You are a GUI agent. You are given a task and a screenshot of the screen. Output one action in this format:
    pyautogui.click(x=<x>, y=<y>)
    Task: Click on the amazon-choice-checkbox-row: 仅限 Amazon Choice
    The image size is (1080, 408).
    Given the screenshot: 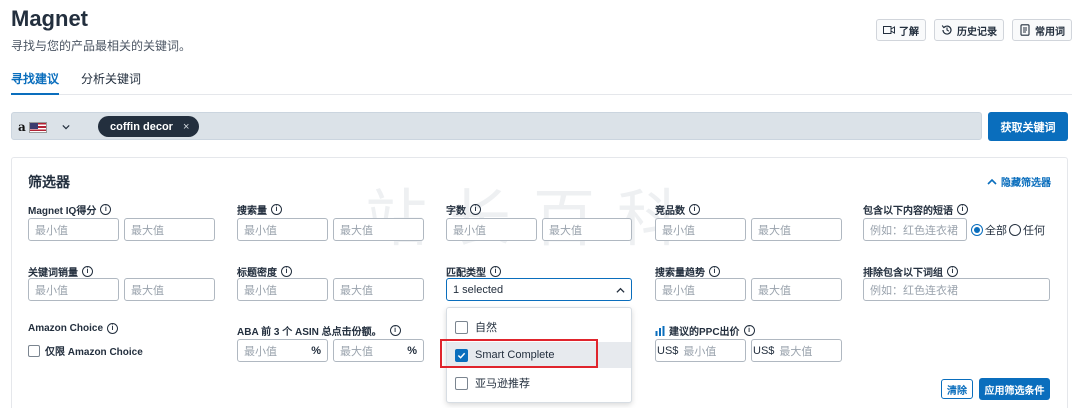 What is the action you would take?
    pyautogui.click(x=85, y=350)
    